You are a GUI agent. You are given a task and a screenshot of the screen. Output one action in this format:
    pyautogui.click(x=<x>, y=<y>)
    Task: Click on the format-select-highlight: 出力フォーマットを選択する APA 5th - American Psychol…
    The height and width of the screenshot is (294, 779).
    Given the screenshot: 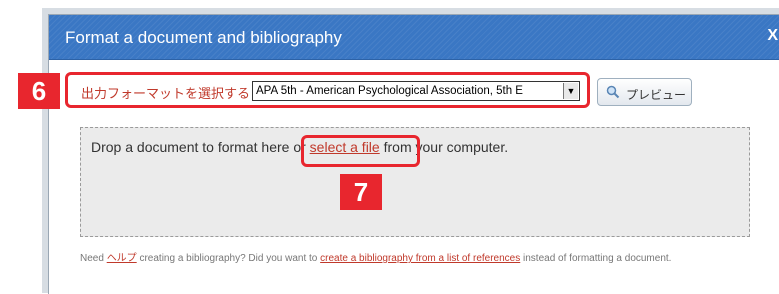 What is the action you would take?
    pyautogui.click(x=327, y=90)
    